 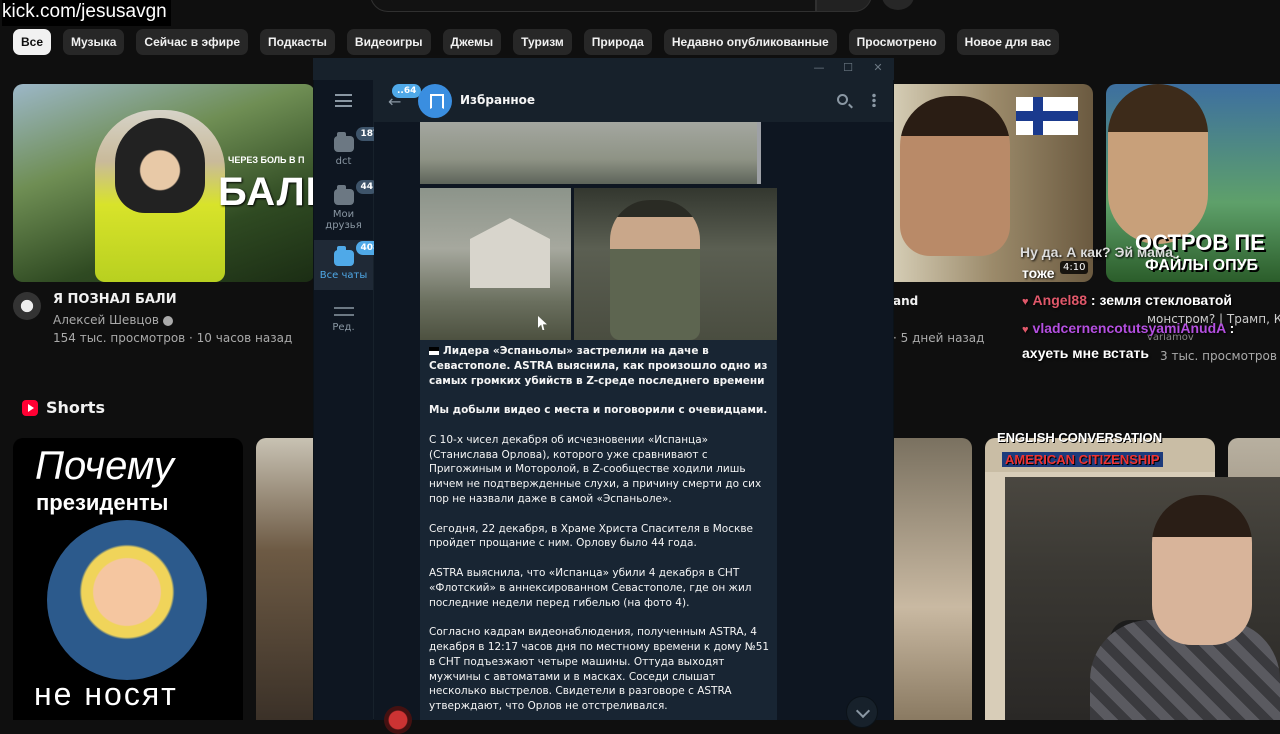 I want to click on video-meta: 3 тыс. просмотров · 8, so click(x=1220, y=356).